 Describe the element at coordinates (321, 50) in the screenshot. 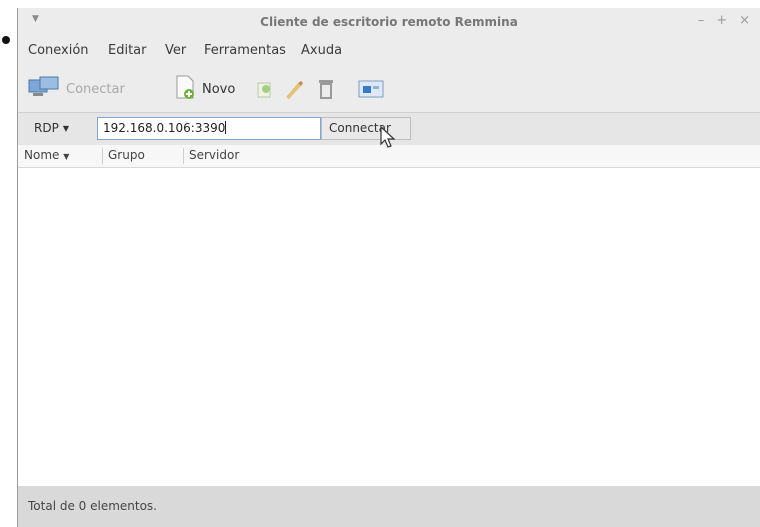

I see `menu-axuda: Axuda` at that location.